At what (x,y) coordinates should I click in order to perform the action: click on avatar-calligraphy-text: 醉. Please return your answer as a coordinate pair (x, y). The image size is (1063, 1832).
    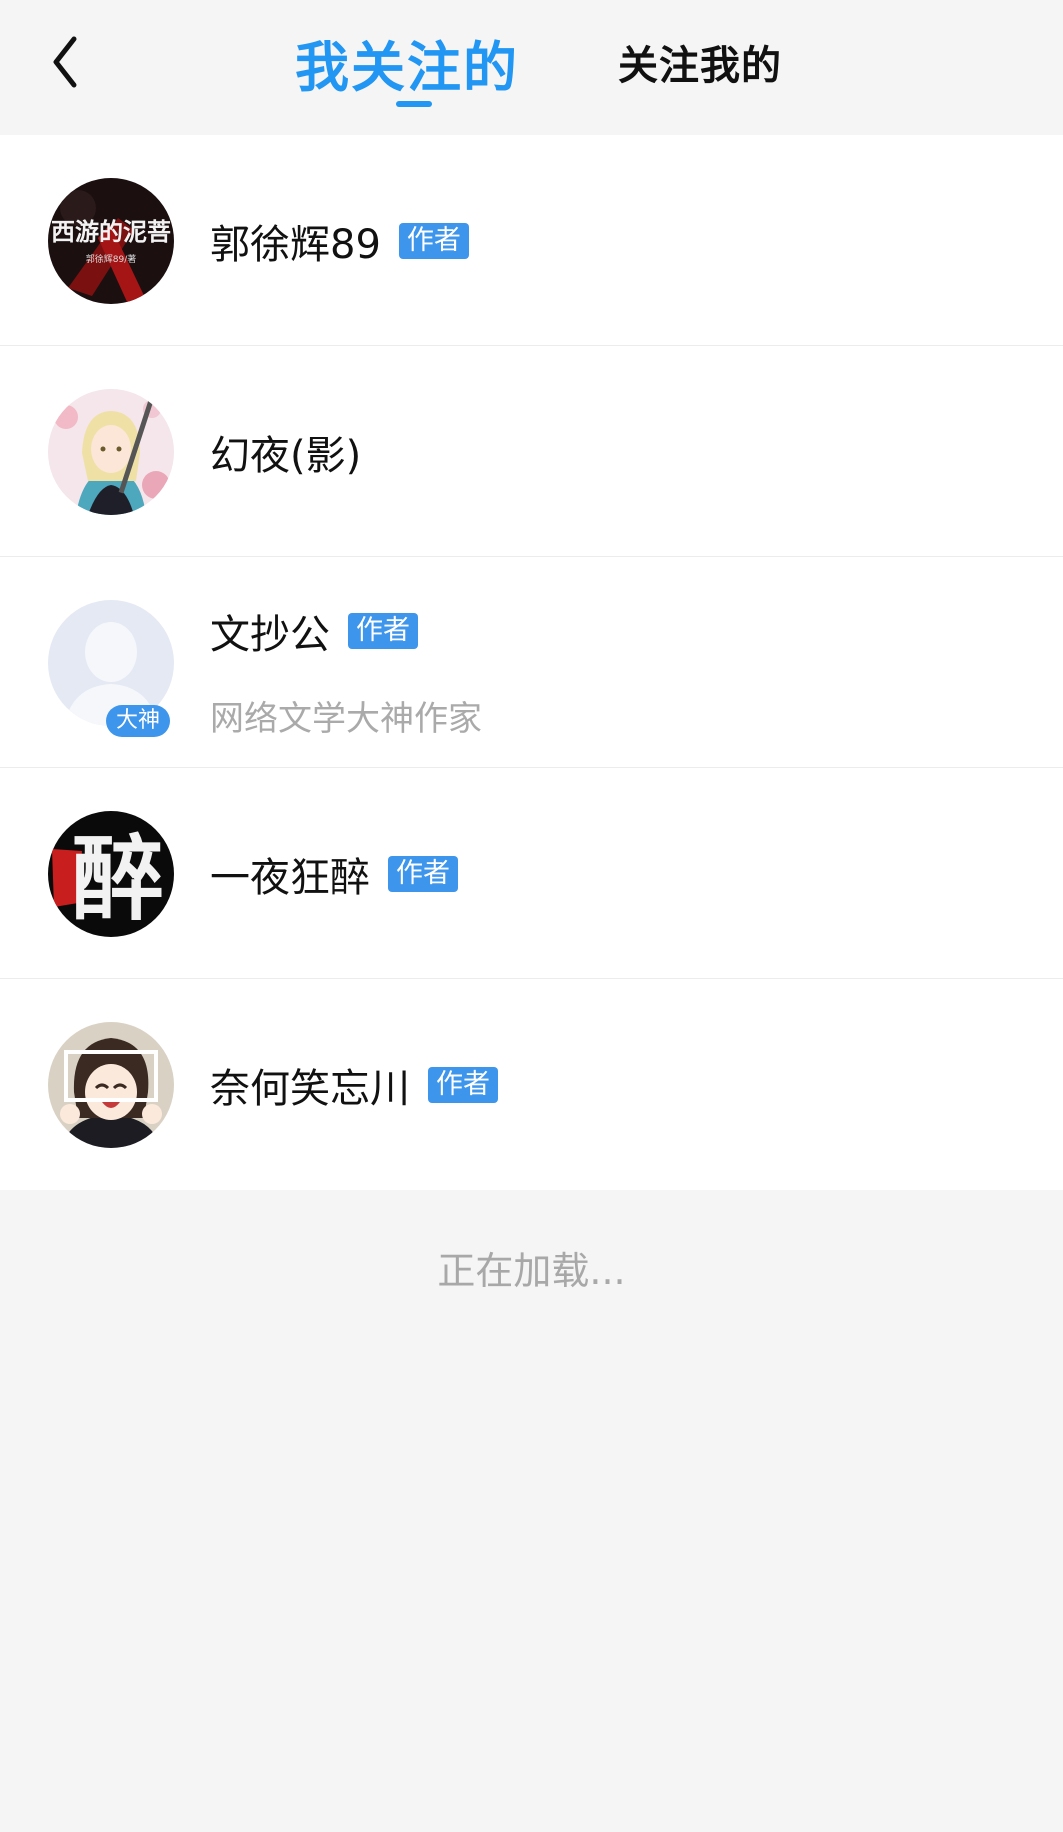
    Looking at the image, I should click on (118, 879).